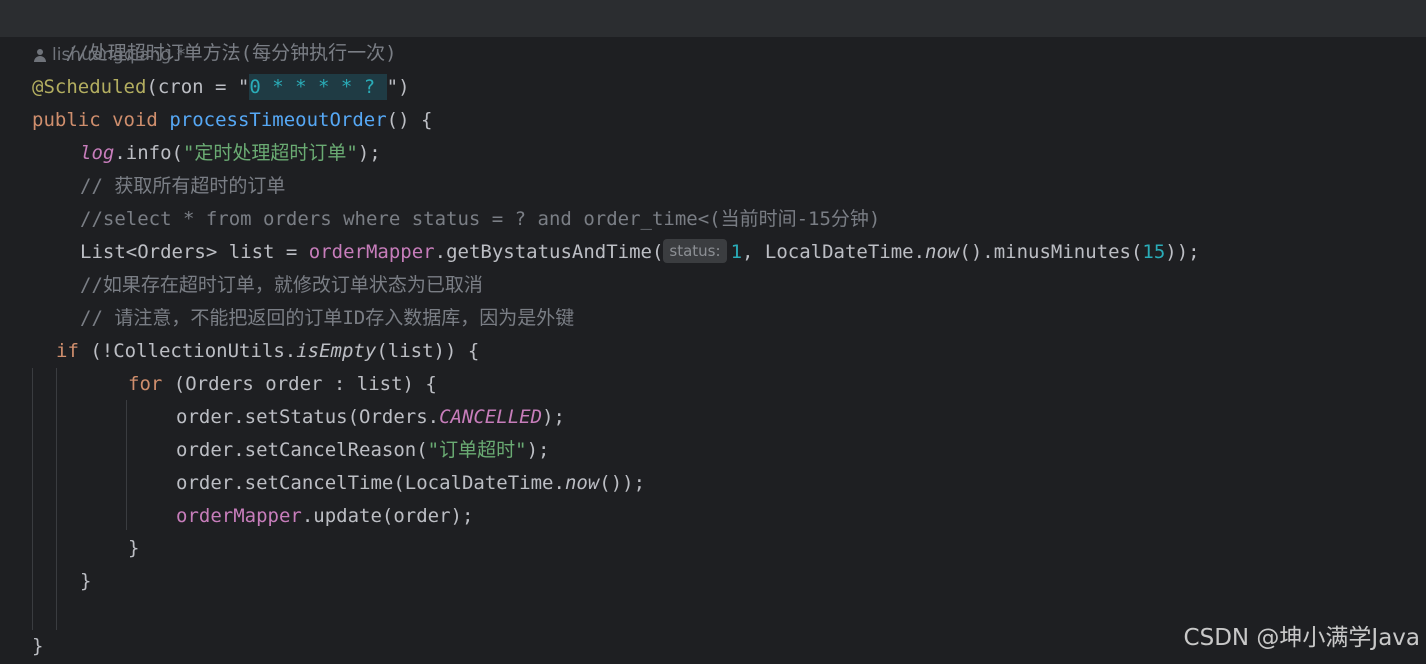 The image size is (1426, 664). What do you see at coordinates (308, 417) in the screenshot?
I see `code-token: order.setStatus(Orders.` at bounding box center [308, 417].